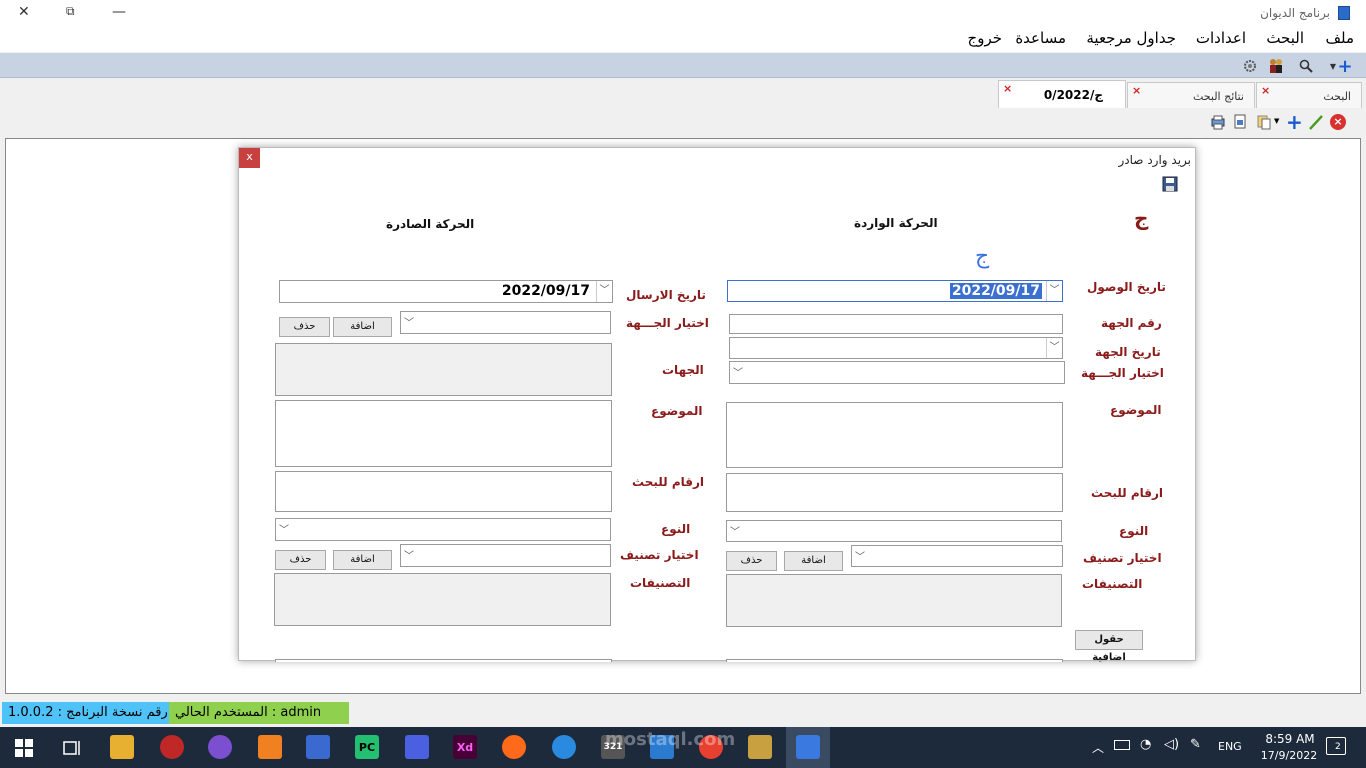 This screenshot has width=1366, height=768. Describe the element at coordinates (1230, 746) in the screenshot. I see `language-indicator: ENG` at that location.